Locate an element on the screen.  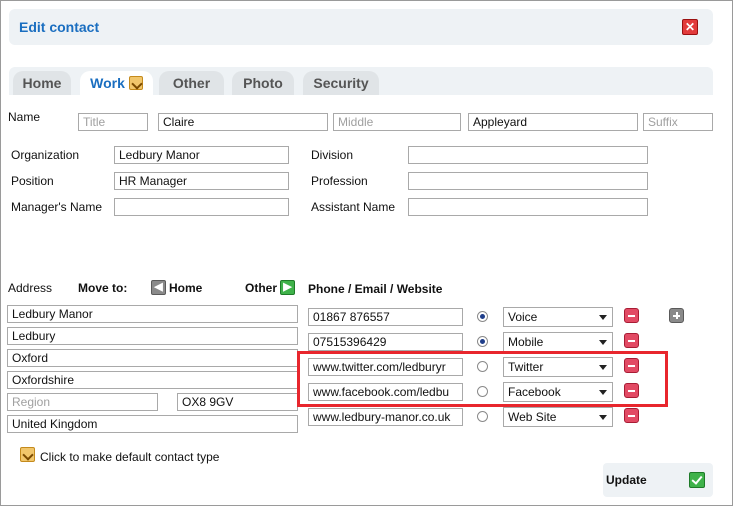
postcode-field: OX8 9GV is located at coordinates (237, 402).